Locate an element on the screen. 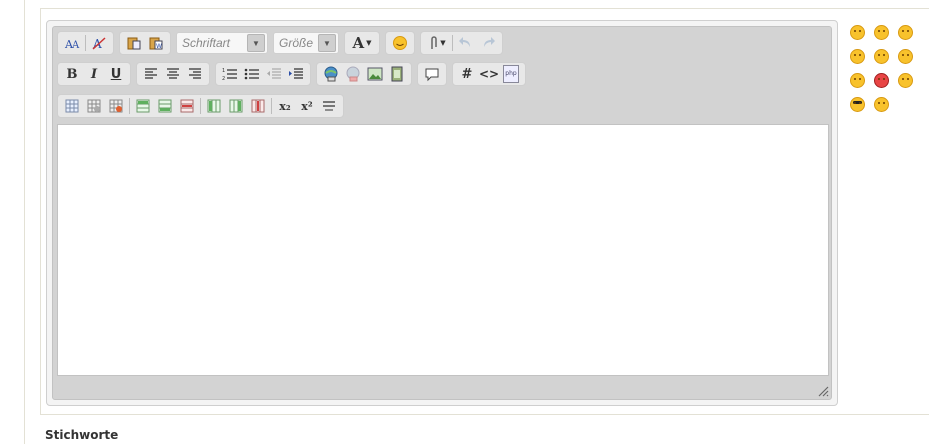 The width and height of the screenshot is (945, 444). smiley-smile-icon is located at coordinates (881, 56).